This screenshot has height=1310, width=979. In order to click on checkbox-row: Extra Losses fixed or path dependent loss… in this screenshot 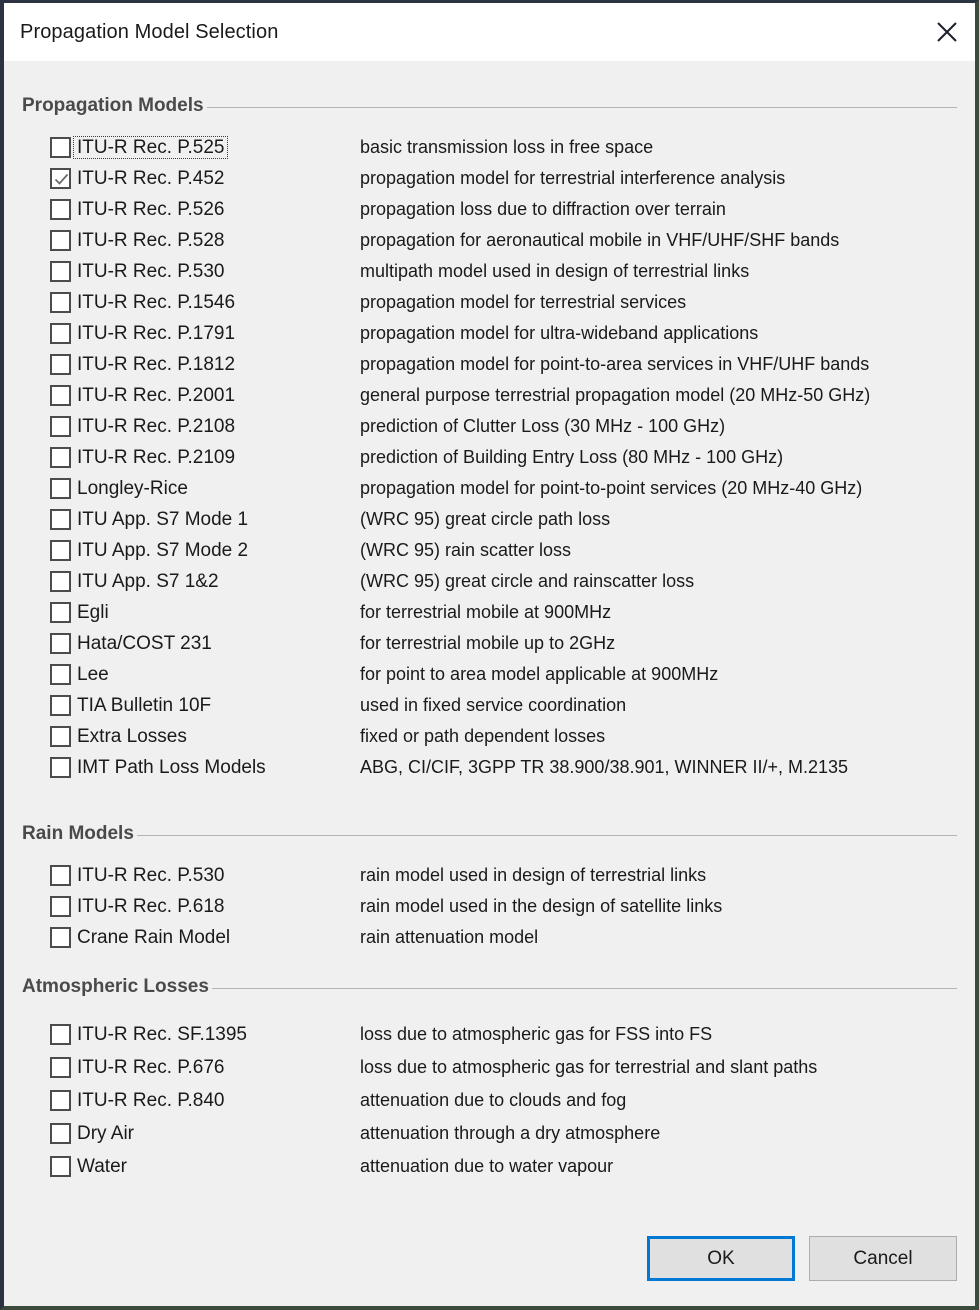, I will do `click(503, 736)`.